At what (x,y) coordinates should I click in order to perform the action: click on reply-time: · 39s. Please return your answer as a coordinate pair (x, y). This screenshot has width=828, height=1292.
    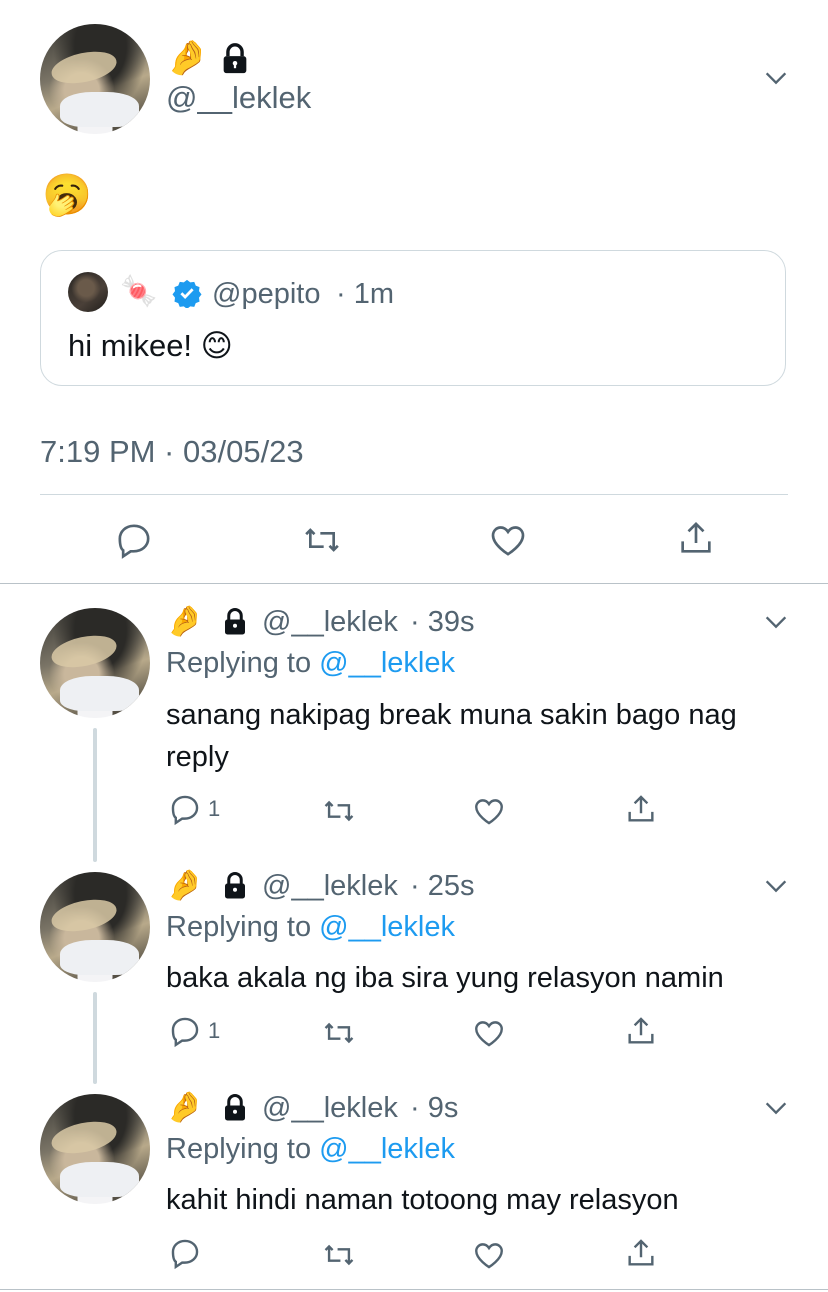
    Looking at the image, I should click on (442, 622).